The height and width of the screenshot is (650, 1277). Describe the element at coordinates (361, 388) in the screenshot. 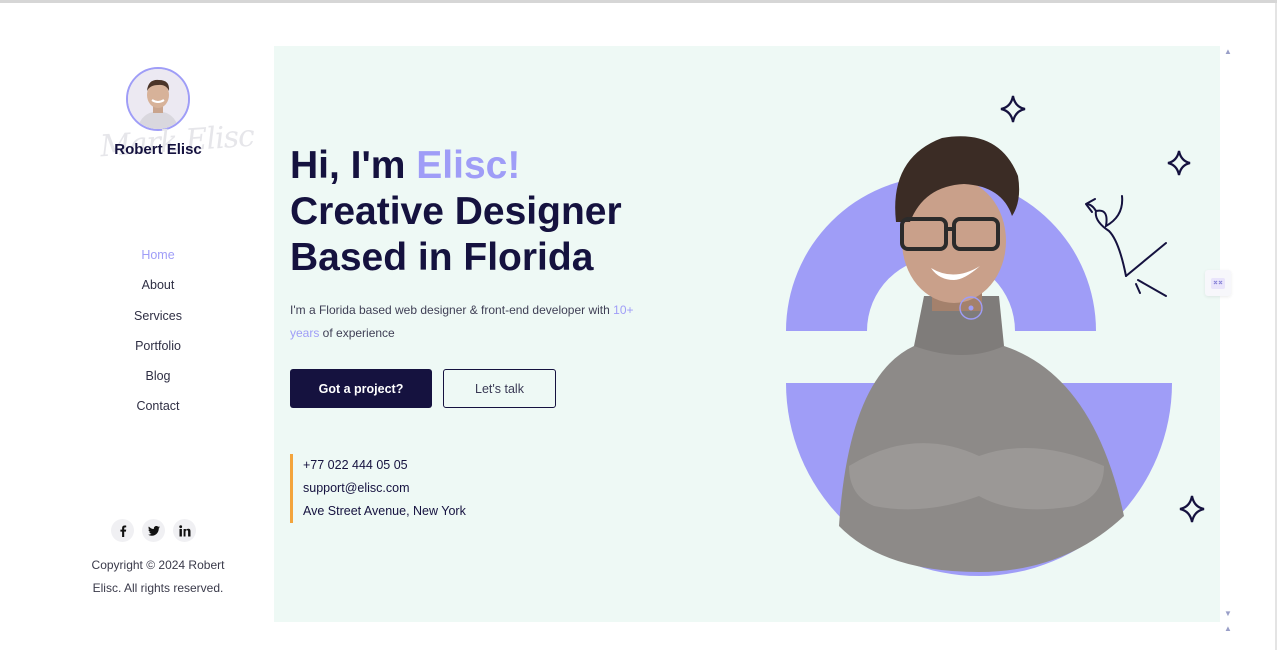

I see `got-a-project-button: Got a project?` at that location.